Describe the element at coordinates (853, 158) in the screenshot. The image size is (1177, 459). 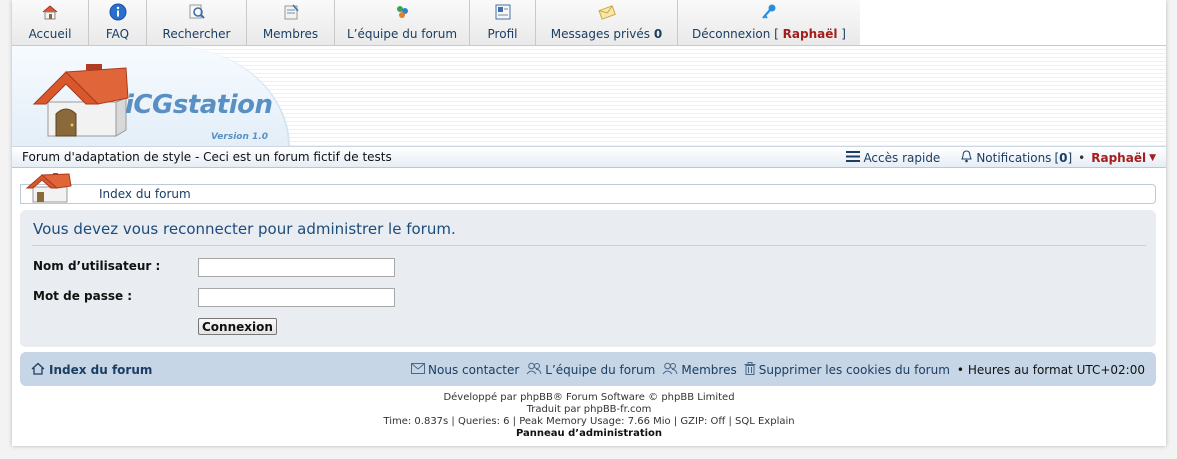
I see `hamburger-icon` at that location.